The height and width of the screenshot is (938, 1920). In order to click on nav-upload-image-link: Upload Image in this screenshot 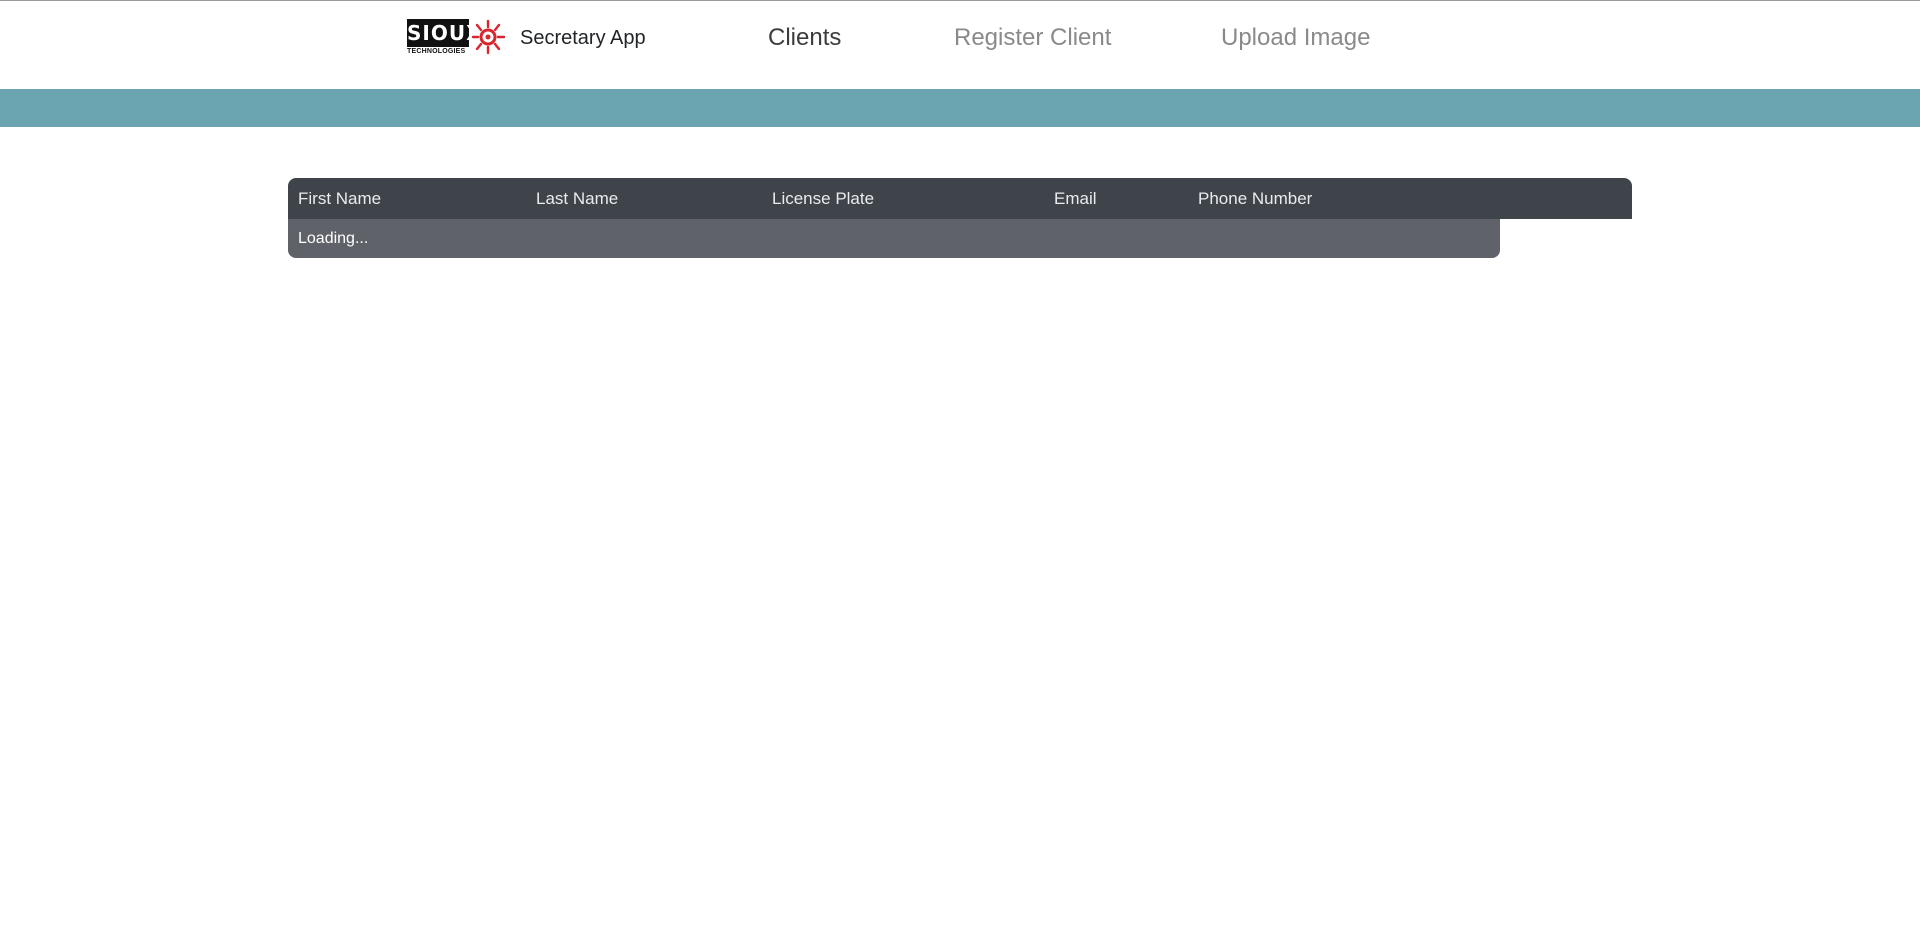, I will do `click(1295, 38)`.